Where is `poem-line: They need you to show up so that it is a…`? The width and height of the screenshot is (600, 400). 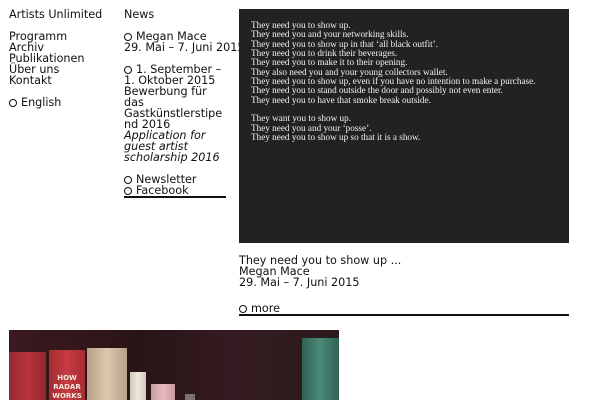 poem-line: They need you to show up so that it is a… is located at coordinates (336, 137).